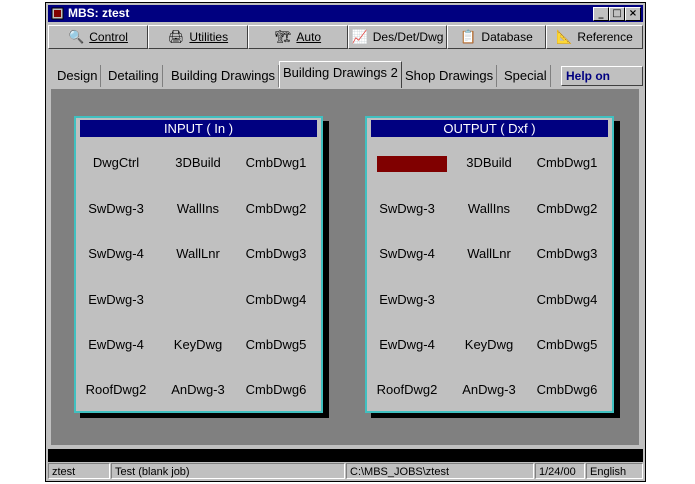 The height and width of the screenshot is (484, 695). I want to click on printer-icon: 🖨, so click(176, 37).